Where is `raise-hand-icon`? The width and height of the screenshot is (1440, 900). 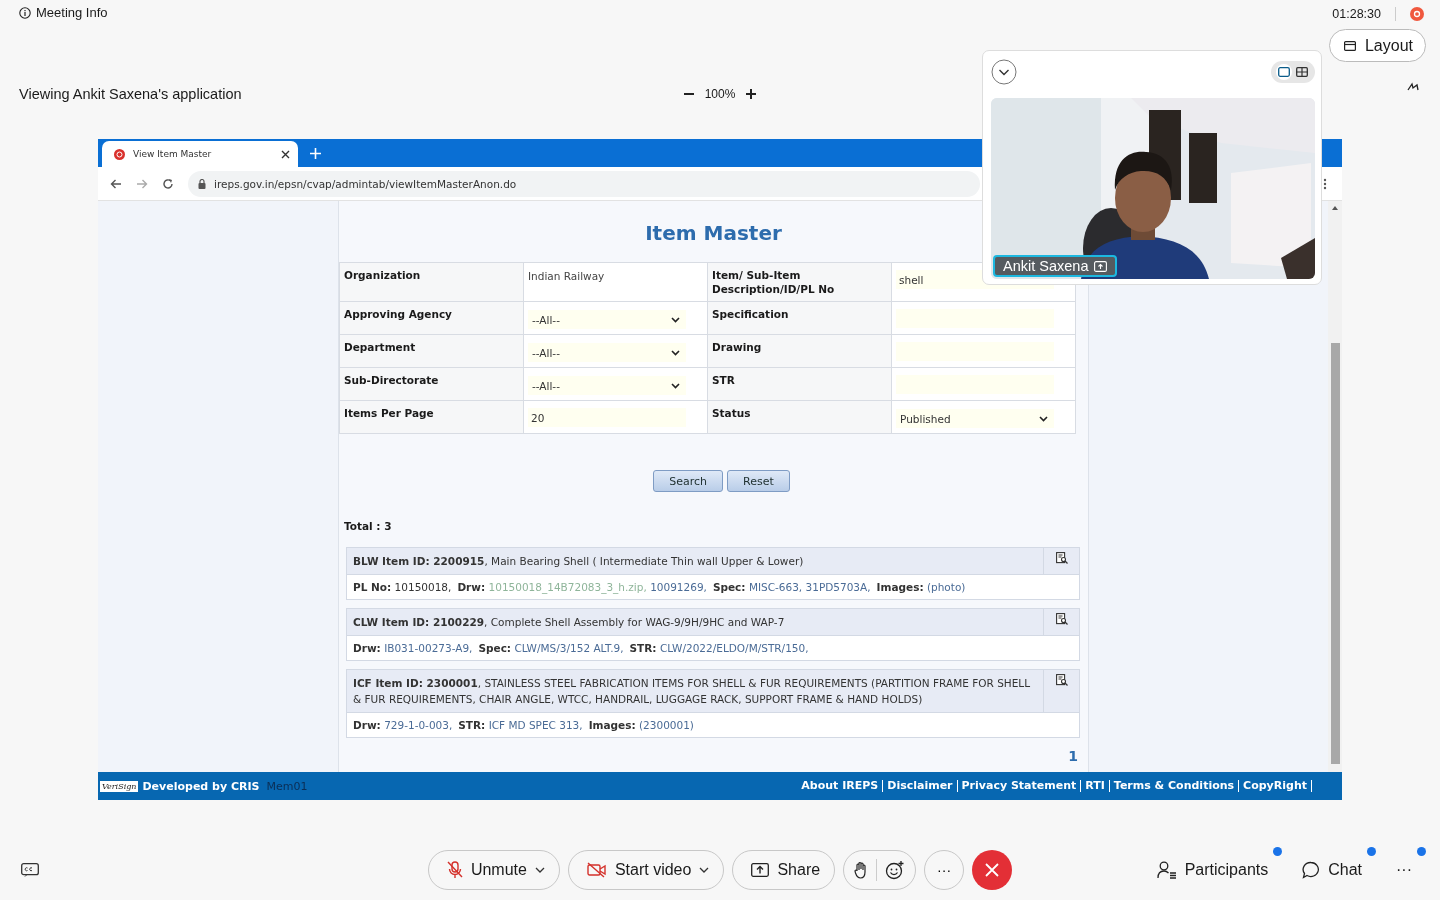 raise-hand-icon is located at coordinates (861, 870).